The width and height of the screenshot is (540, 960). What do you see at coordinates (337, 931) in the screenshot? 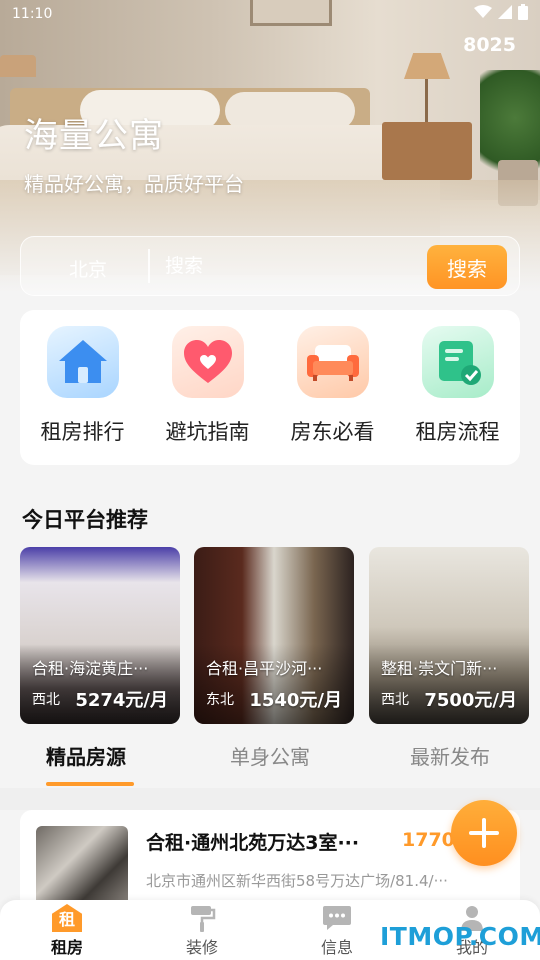
I see `nav-messages: 信息` at bounding box center [337, 931].